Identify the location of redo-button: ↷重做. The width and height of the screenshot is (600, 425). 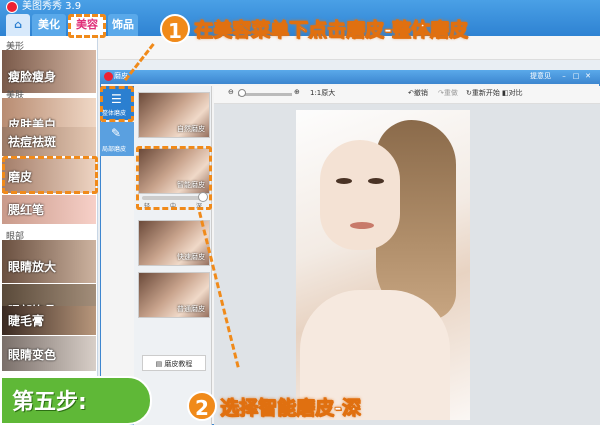
(448, 93).